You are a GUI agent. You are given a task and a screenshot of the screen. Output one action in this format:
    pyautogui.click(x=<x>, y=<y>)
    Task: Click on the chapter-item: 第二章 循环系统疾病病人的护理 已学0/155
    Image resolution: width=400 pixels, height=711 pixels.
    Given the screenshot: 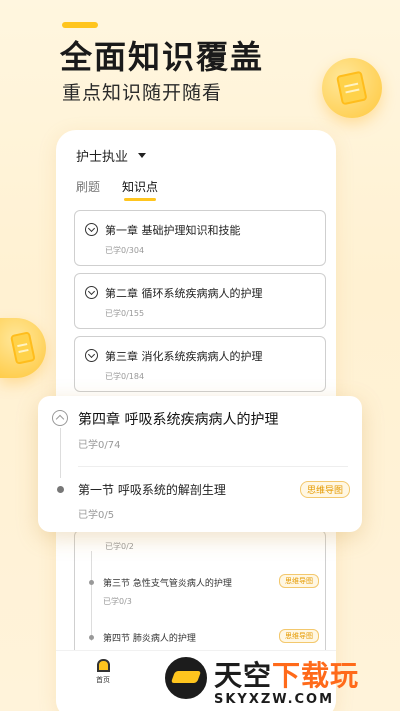 What is the action you would take?
    pyautogui.click(x=200, y=301)
    